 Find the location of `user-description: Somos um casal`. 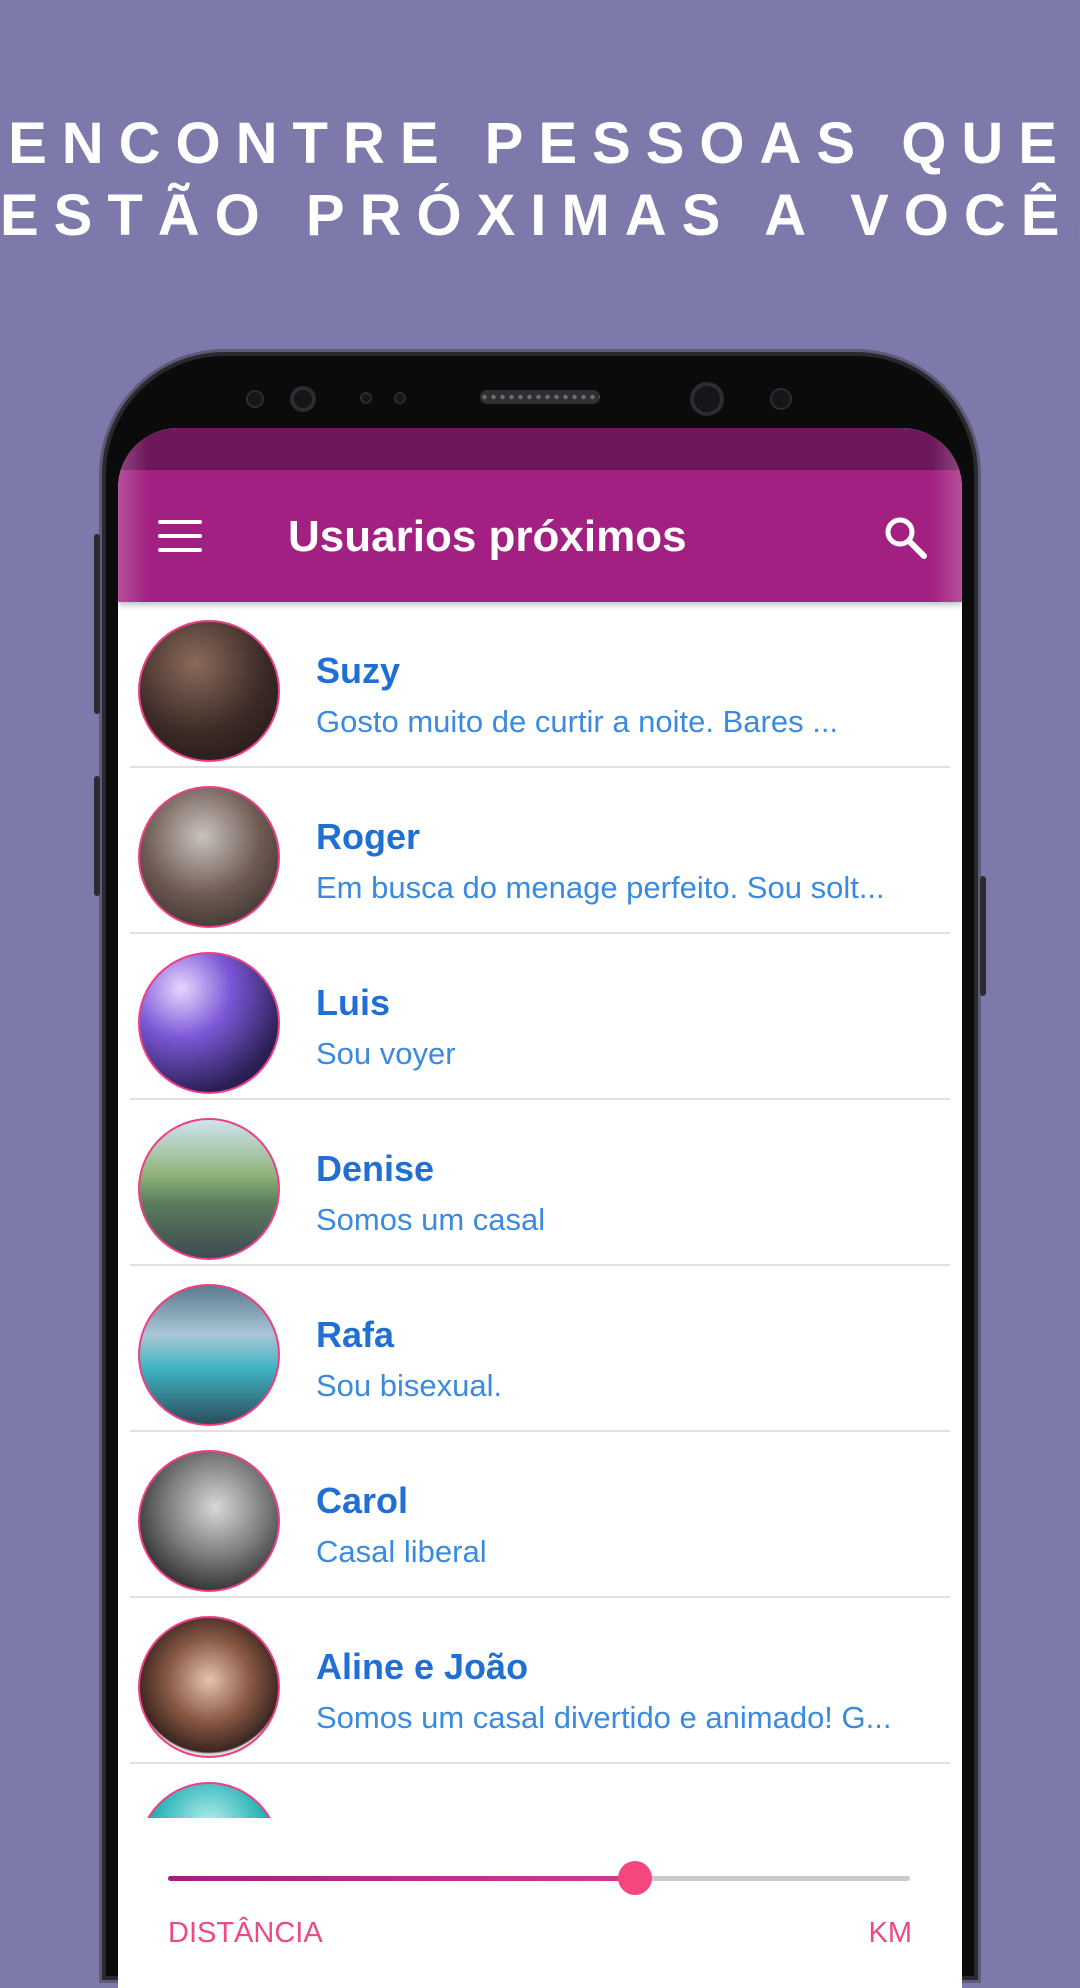

user-description: Somos um casal is located at coordinates (431, 1219).